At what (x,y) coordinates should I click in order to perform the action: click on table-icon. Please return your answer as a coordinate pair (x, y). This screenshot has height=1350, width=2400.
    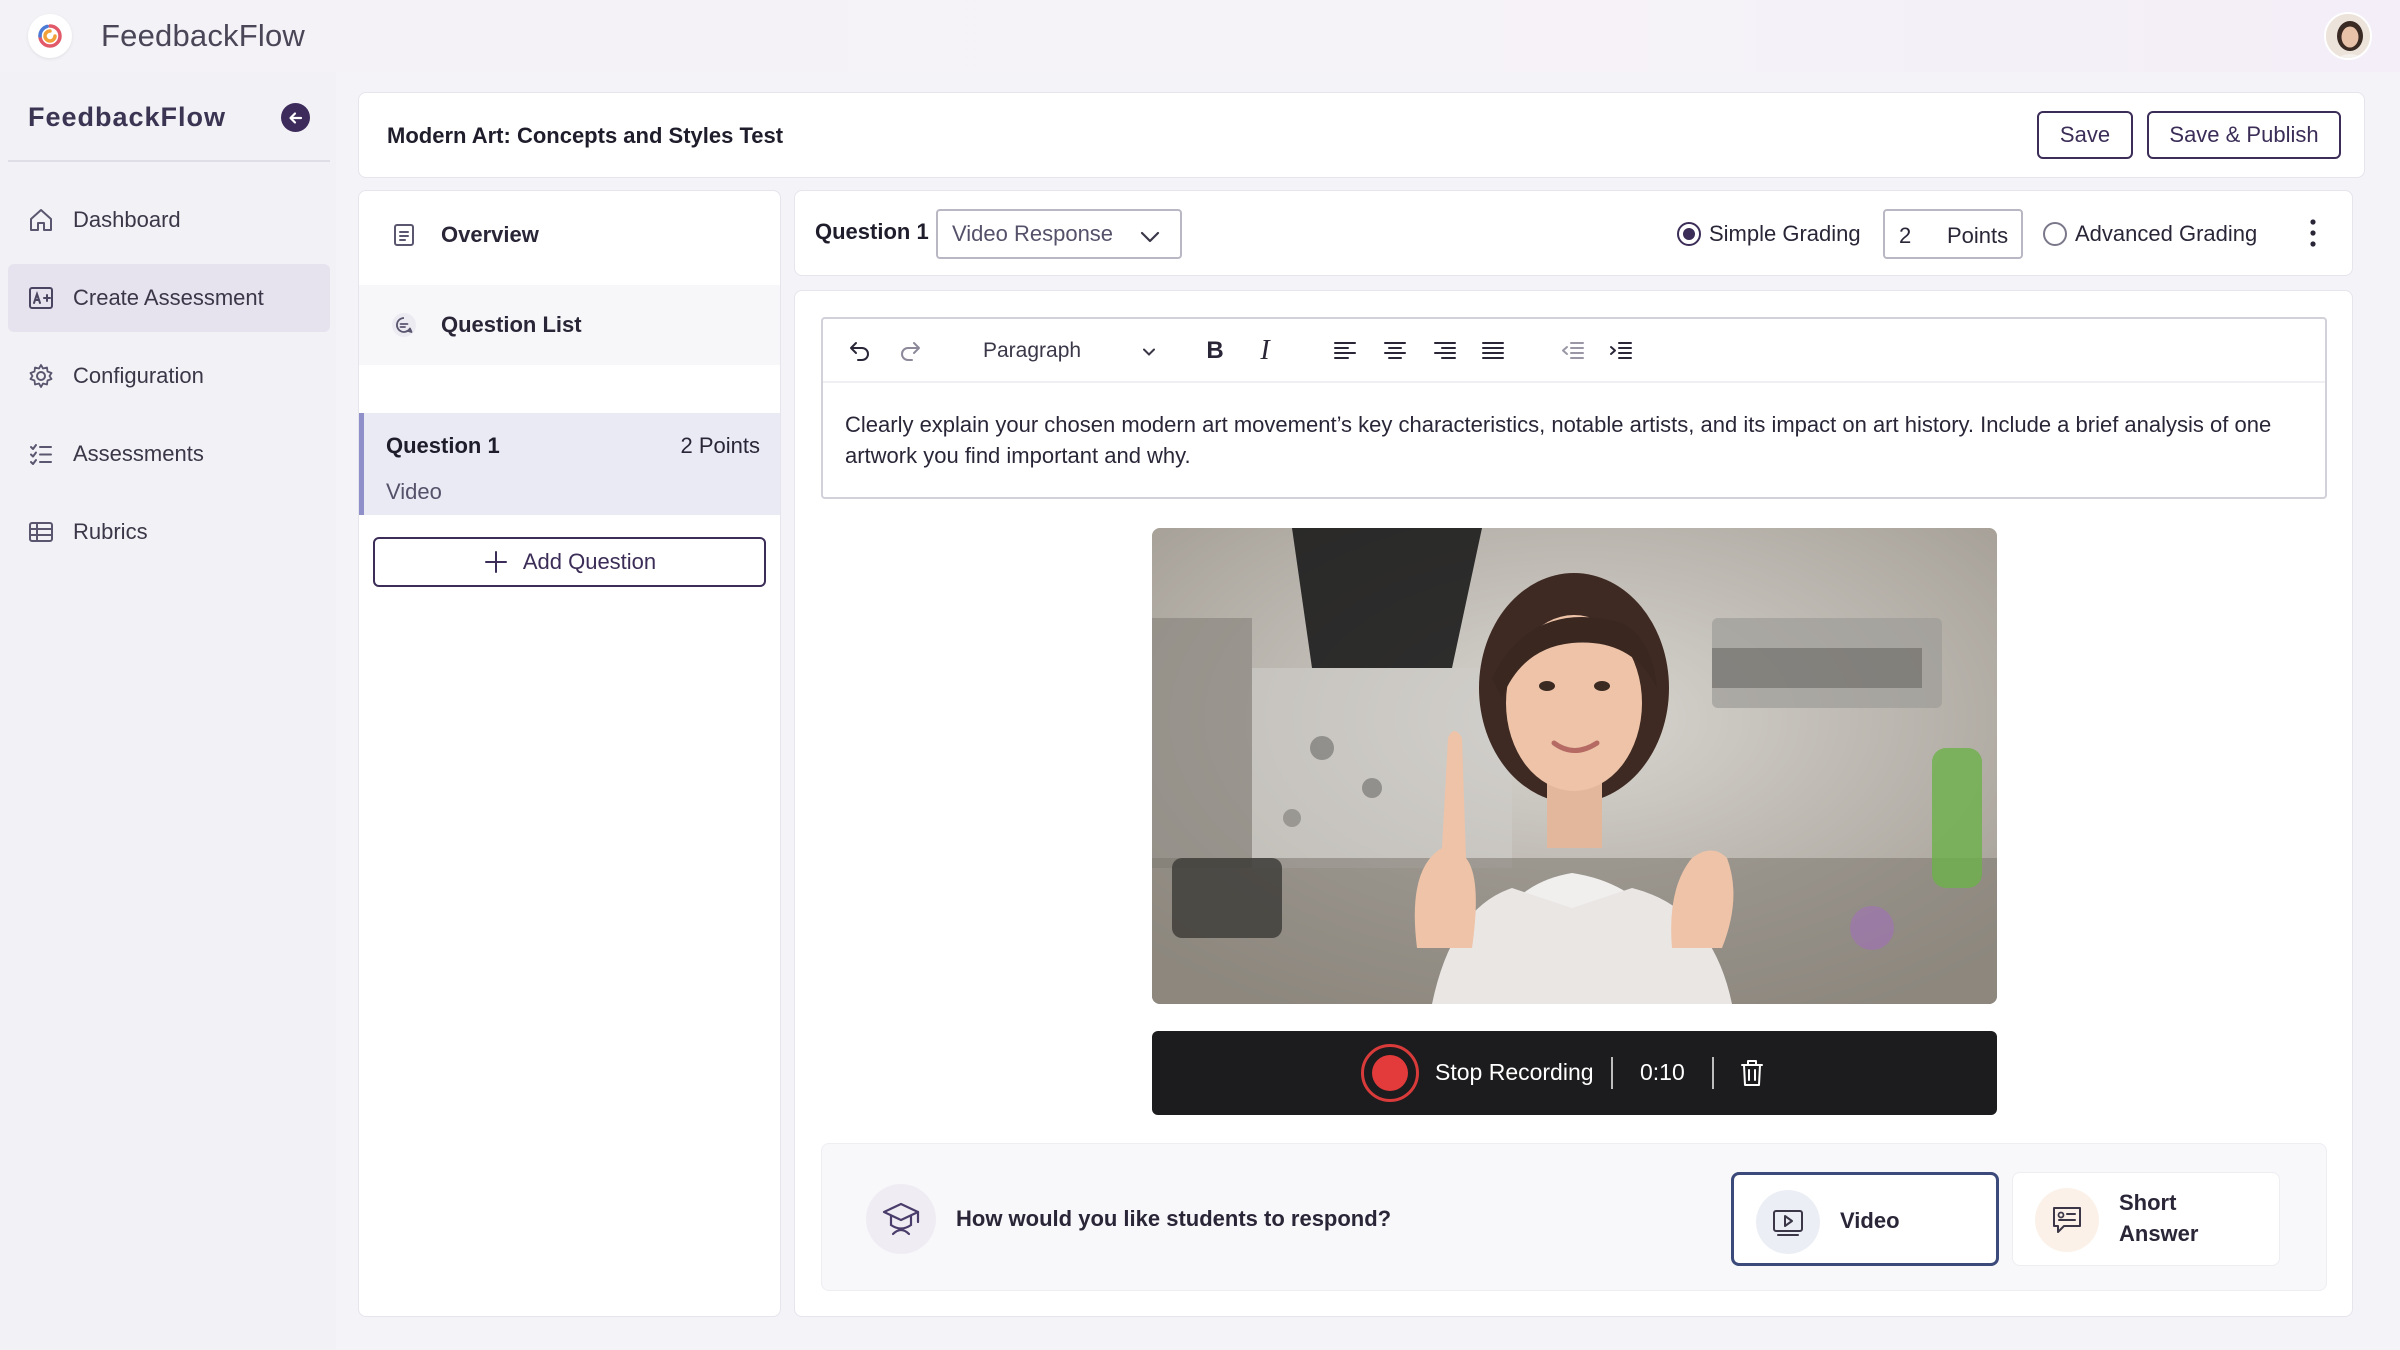
    Looking at the image, I should click on (41, 532).